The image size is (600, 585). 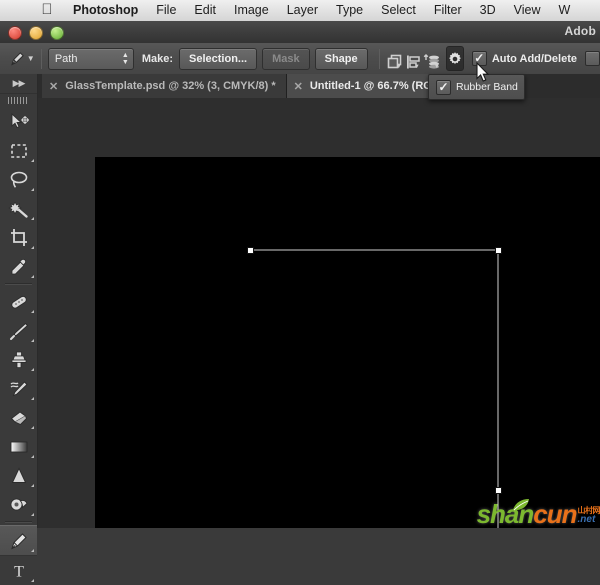 What do you see at coordinates (432, 59) in the screenshot?
I see `path-arrangement-icon: ▼` at bounding box center [432, 59].